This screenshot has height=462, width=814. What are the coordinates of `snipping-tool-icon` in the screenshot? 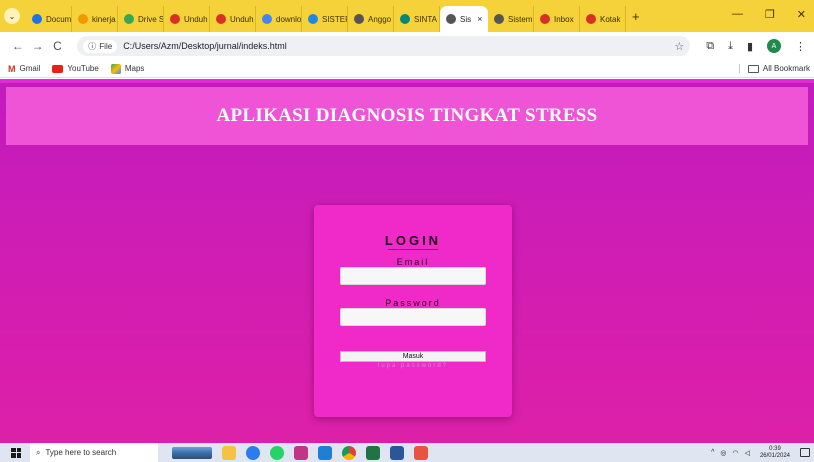 It's located at (421, 452).